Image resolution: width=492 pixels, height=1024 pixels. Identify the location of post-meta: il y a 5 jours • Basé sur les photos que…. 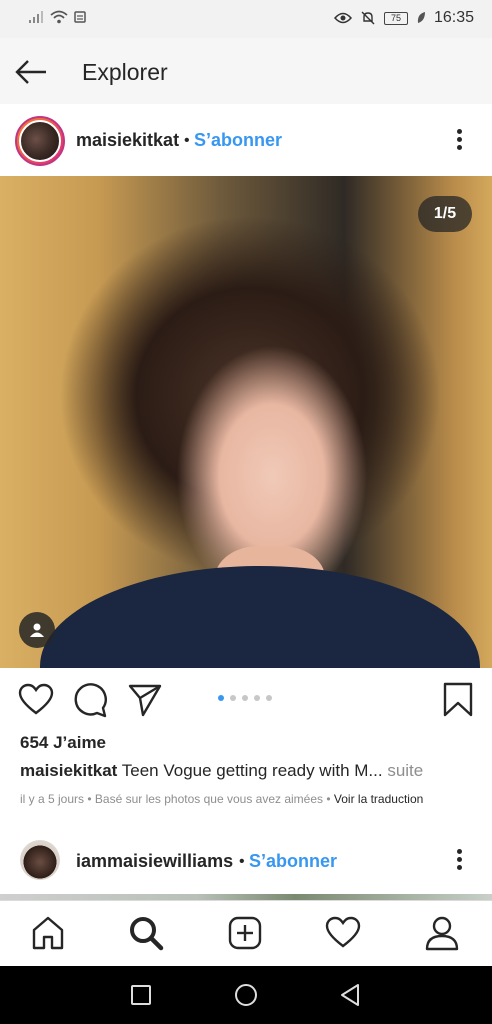
(221, 799).